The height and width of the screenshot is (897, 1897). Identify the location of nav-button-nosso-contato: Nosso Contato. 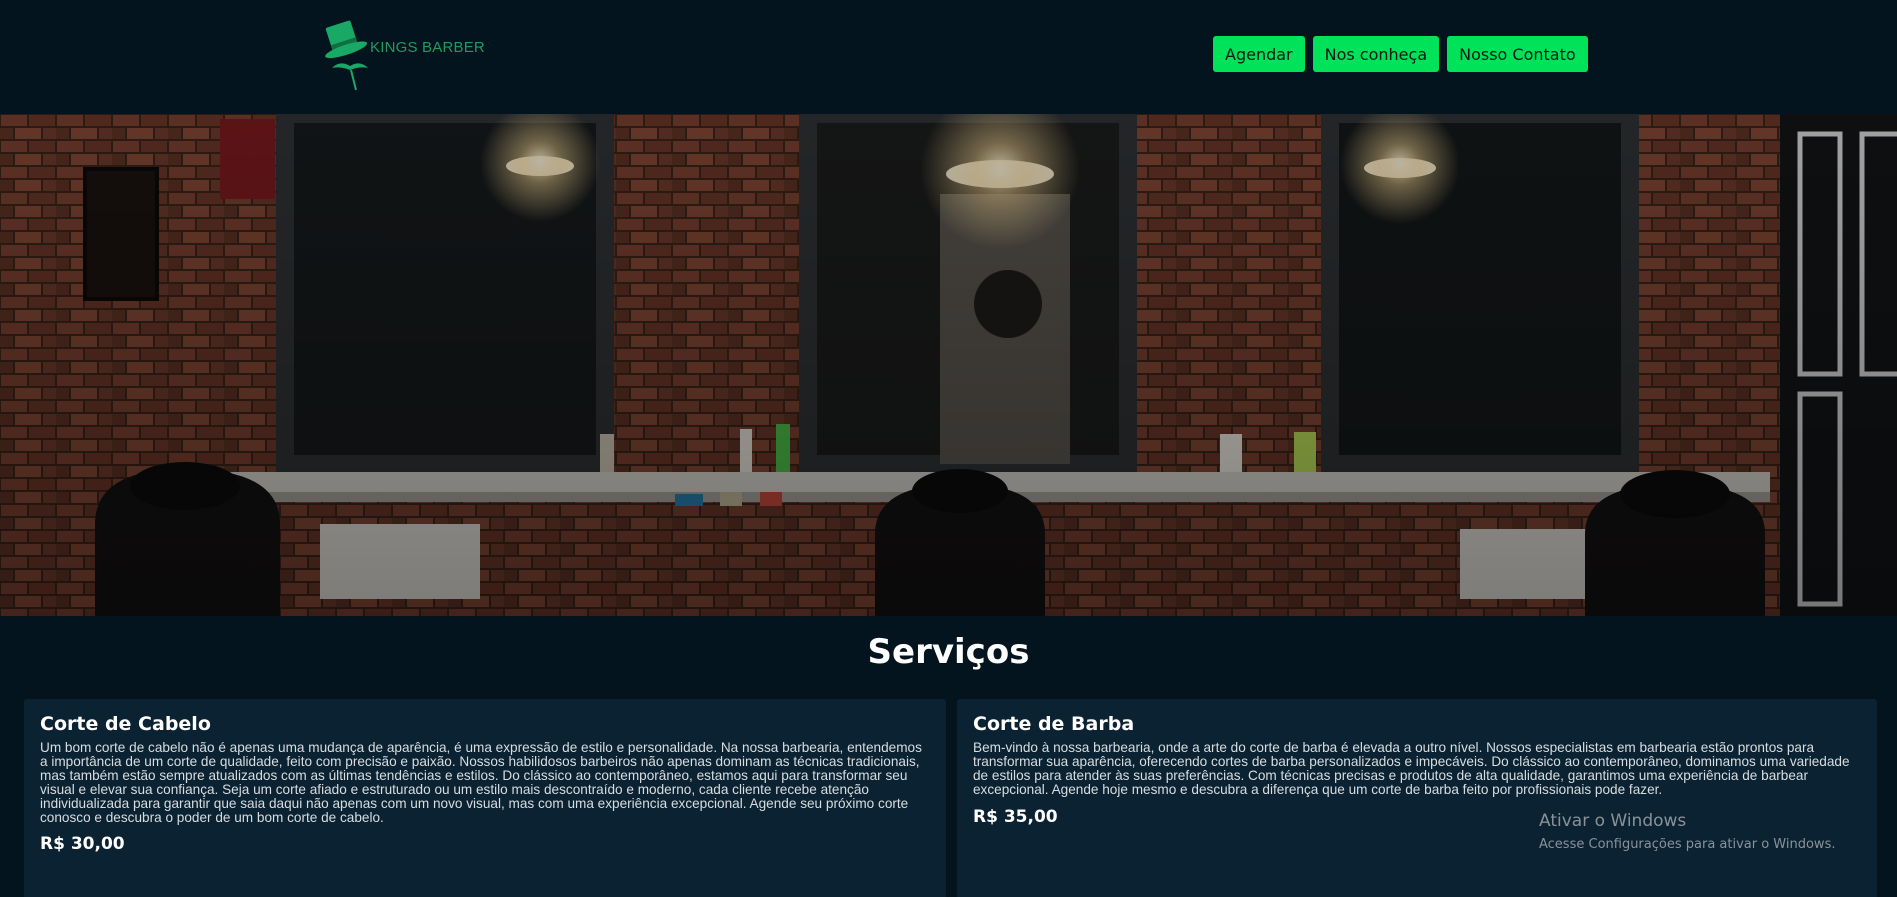
(1517, 54).